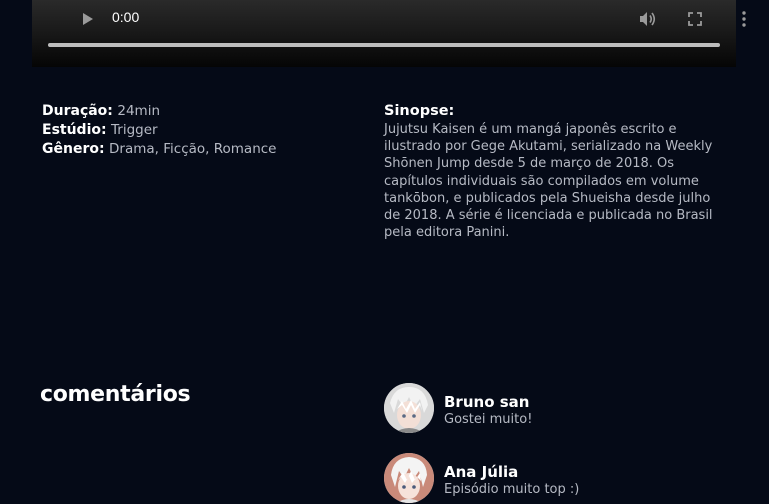 This screenshot has width=769, height=504. Describe the element at coordinates (695, 19) in the screenshot. I see `fullscreen-icon` at that location.